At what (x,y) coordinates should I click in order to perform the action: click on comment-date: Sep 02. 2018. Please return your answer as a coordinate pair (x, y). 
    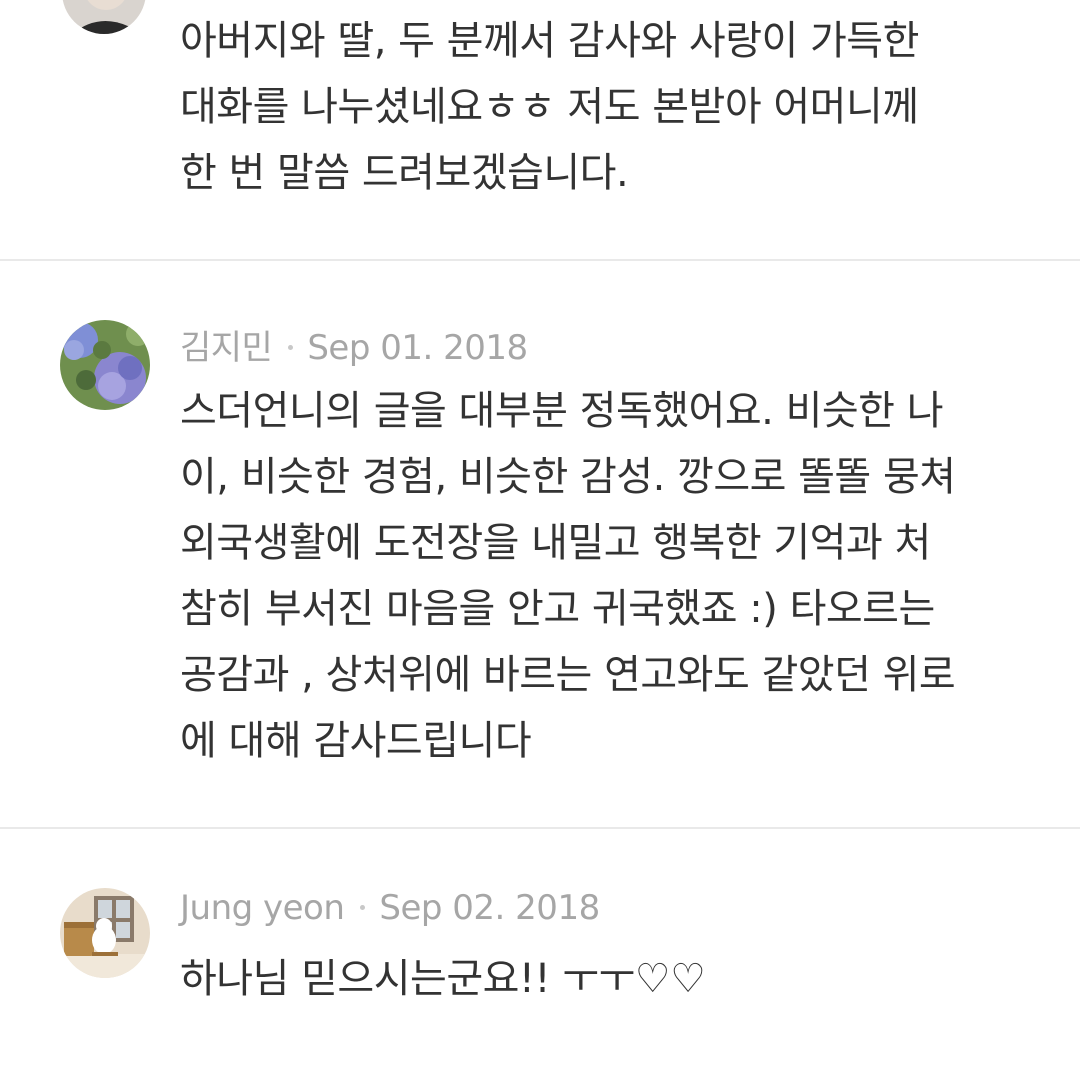
    Looking at the image, I should click on (489, 908).